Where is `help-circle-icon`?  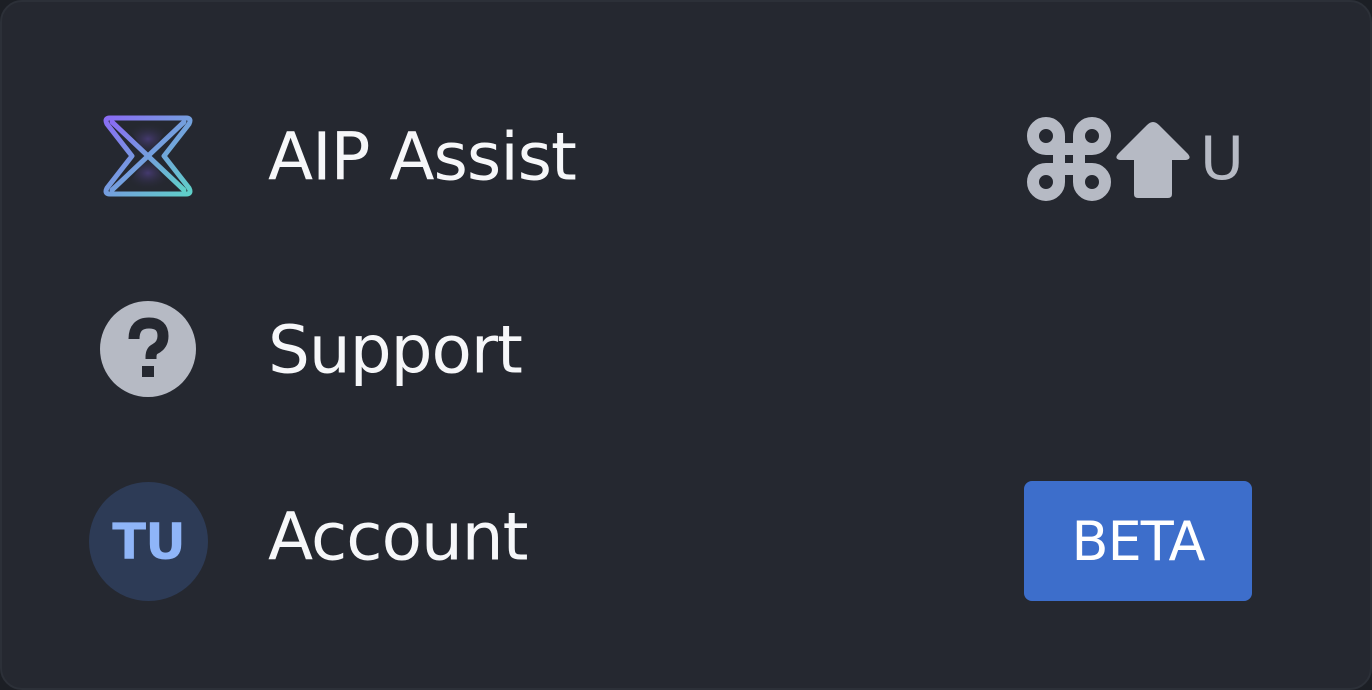
help-circle-icon is located at coordinates (148, 349).